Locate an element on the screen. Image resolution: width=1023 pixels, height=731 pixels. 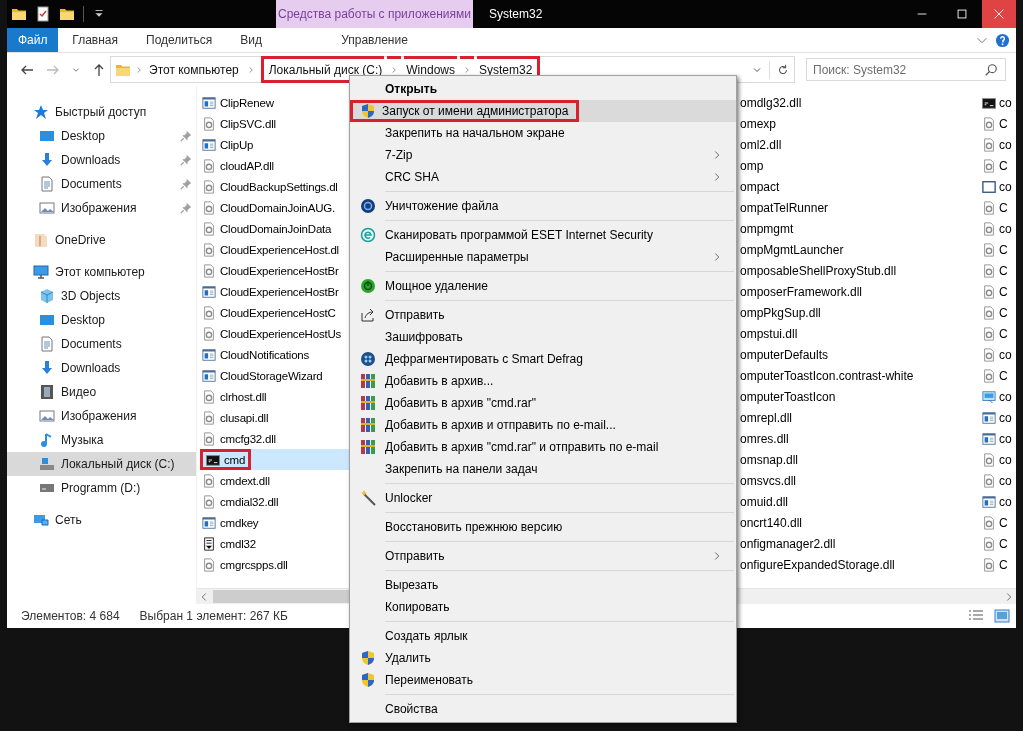
context-tab-label: Средства работы с приложениями is located at coordinates (374, 14).